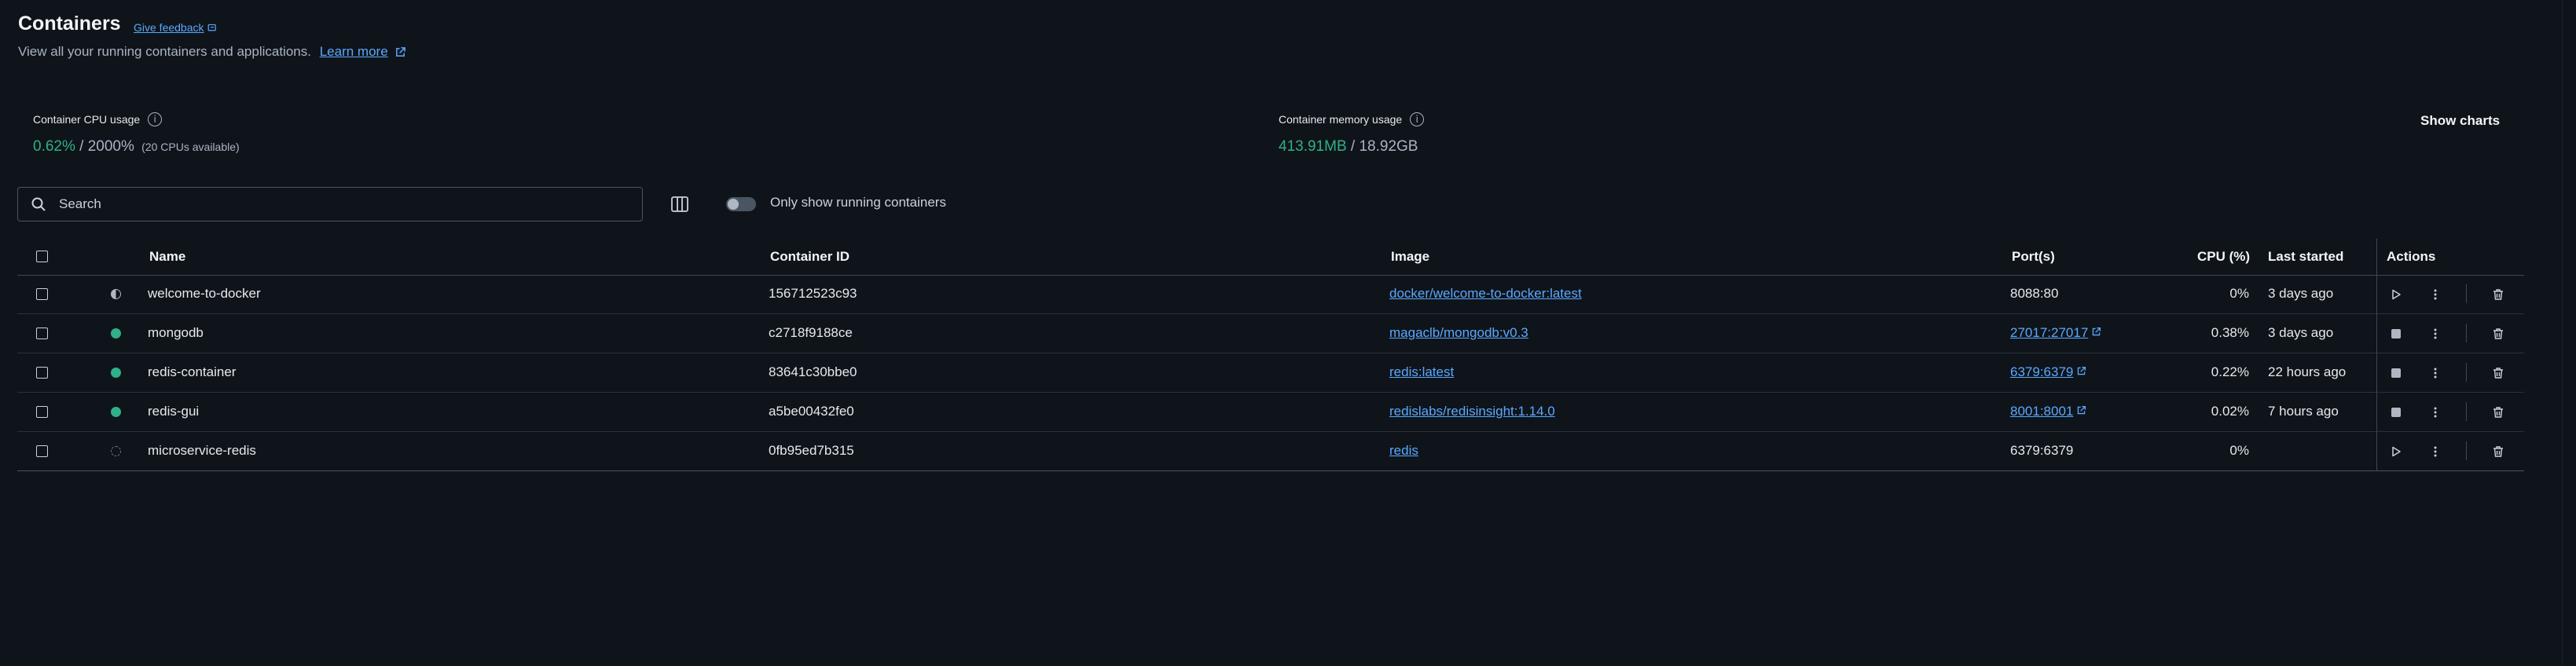  Describe the element at coordinates (192, 372) in the screenshot. I see `container-name: redis-container` at that location.